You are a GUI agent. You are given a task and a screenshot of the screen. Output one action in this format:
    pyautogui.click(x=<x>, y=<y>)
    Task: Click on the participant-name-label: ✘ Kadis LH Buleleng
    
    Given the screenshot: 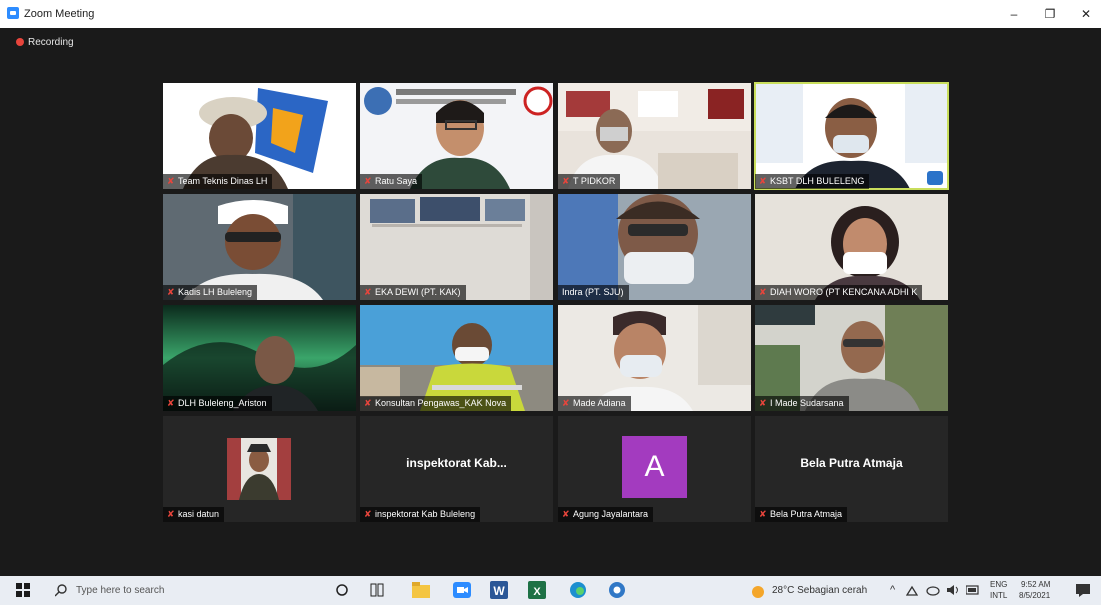 What is the action you would take?
    pyautogui.click(x=210, y=292)
    